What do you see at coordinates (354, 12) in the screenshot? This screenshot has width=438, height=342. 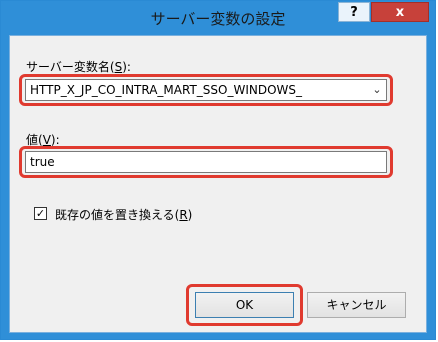 I see `help-button: ?` at bounding box center [354, 12].